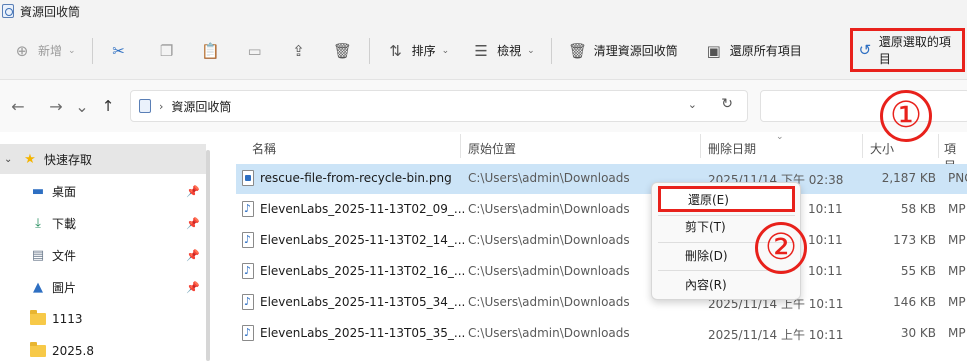 The width and height of the screenshot is (967, 361). I want to click on file-size: 55 KB, so click(918, 271).